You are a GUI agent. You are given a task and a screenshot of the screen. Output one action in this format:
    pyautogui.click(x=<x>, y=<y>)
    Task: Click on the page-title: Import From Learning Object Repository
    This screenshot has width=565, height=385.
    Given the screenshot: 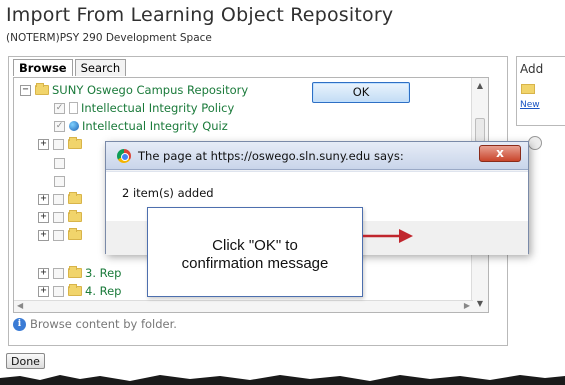 What is the action you would take?
    pyautogui.click(x=200, y=15)
    